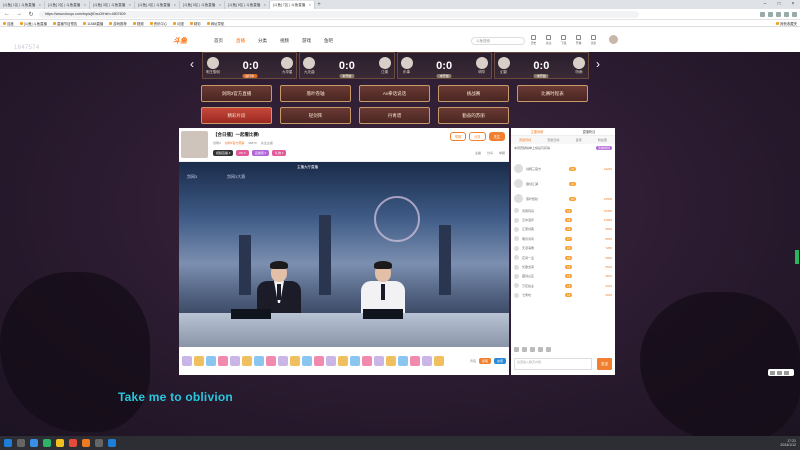 The height and width of the screenshot is (450, 800). I want to click on rank-row: 剑网三官方 23 19266, so click(563, 168).